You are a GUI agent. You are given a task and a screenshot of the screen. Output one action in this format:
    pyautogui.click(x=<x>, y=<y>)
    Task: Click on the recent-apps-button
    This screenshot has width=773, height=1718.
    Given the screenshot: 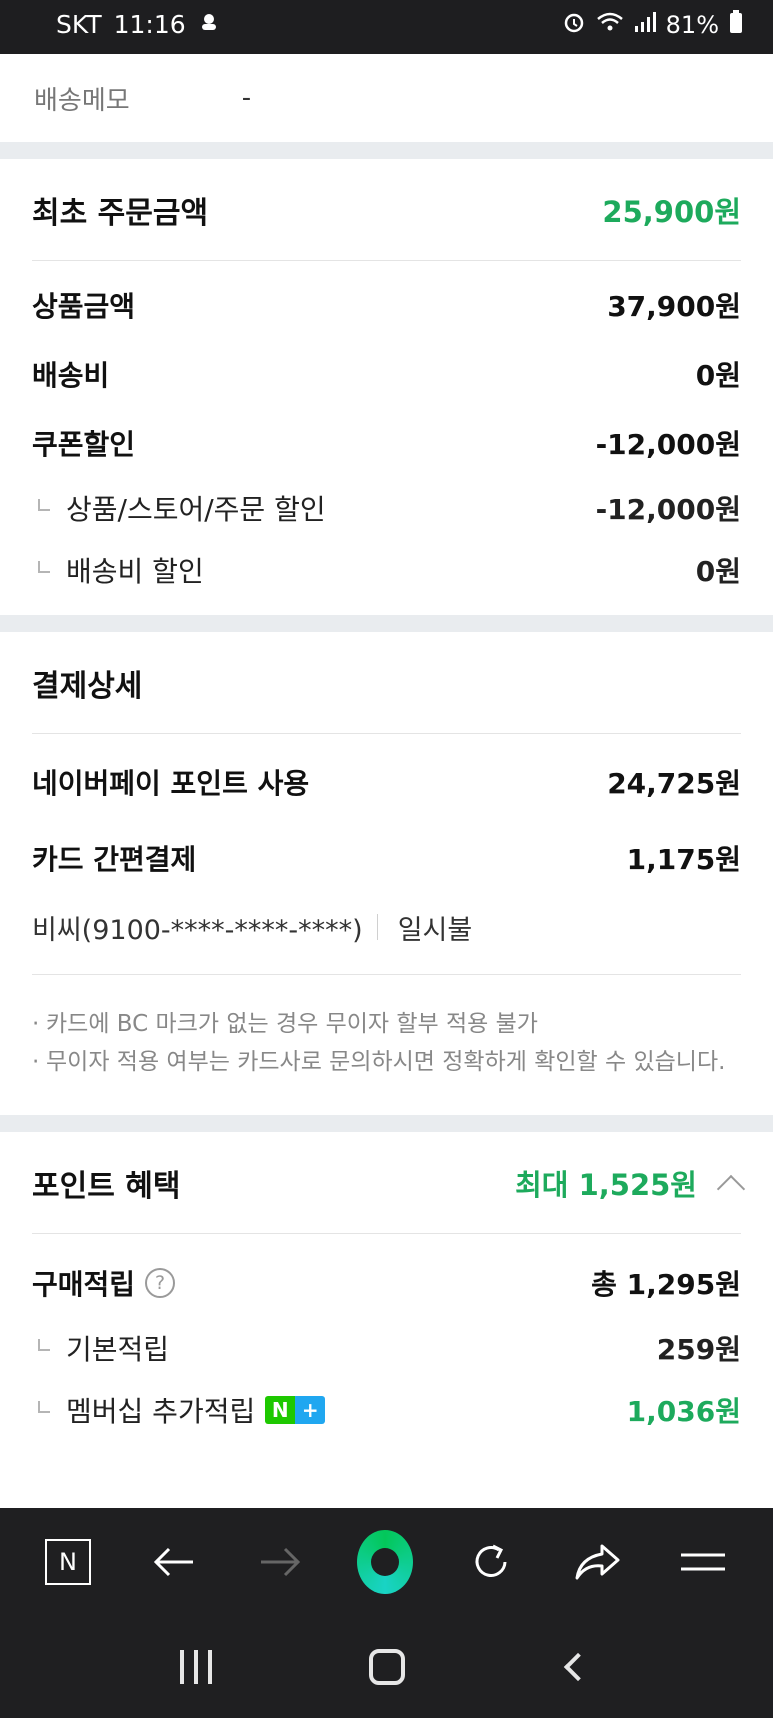 What is the action you would take?
    pyautogui.click(x=196, y=1667)
    